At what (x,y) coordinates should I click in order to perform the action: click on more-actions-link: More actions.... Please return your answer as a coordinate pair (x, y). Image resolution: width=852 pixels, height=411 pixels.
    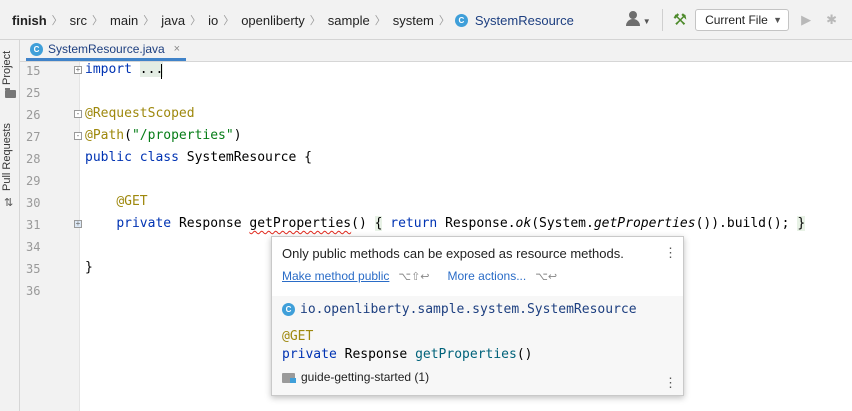
    Looking at the image, I should click on (487, 276).